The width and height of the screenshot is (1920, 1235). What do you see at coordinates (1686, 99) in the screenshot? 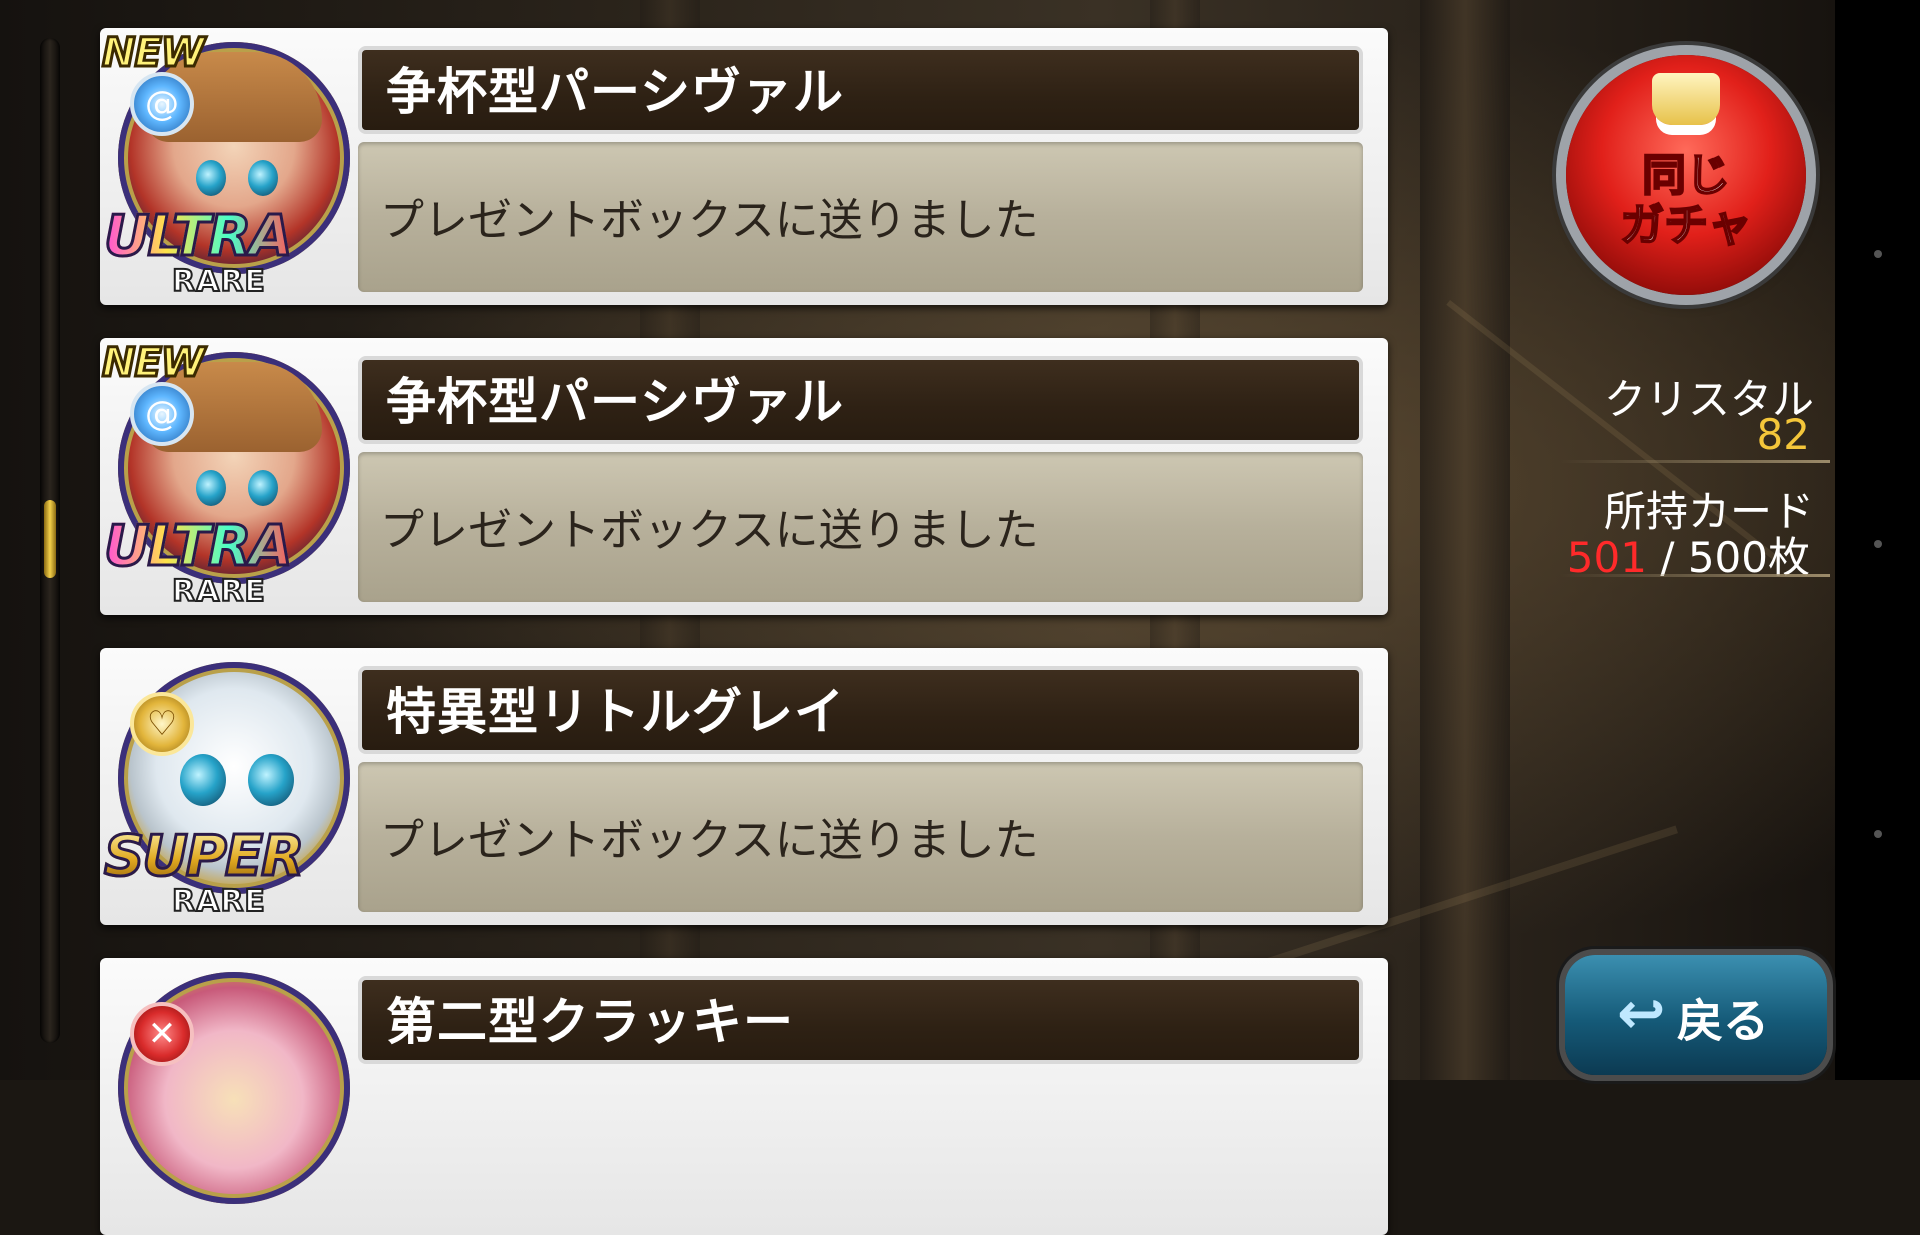
I see `hat-icon` at bounding box center [1686, 99].